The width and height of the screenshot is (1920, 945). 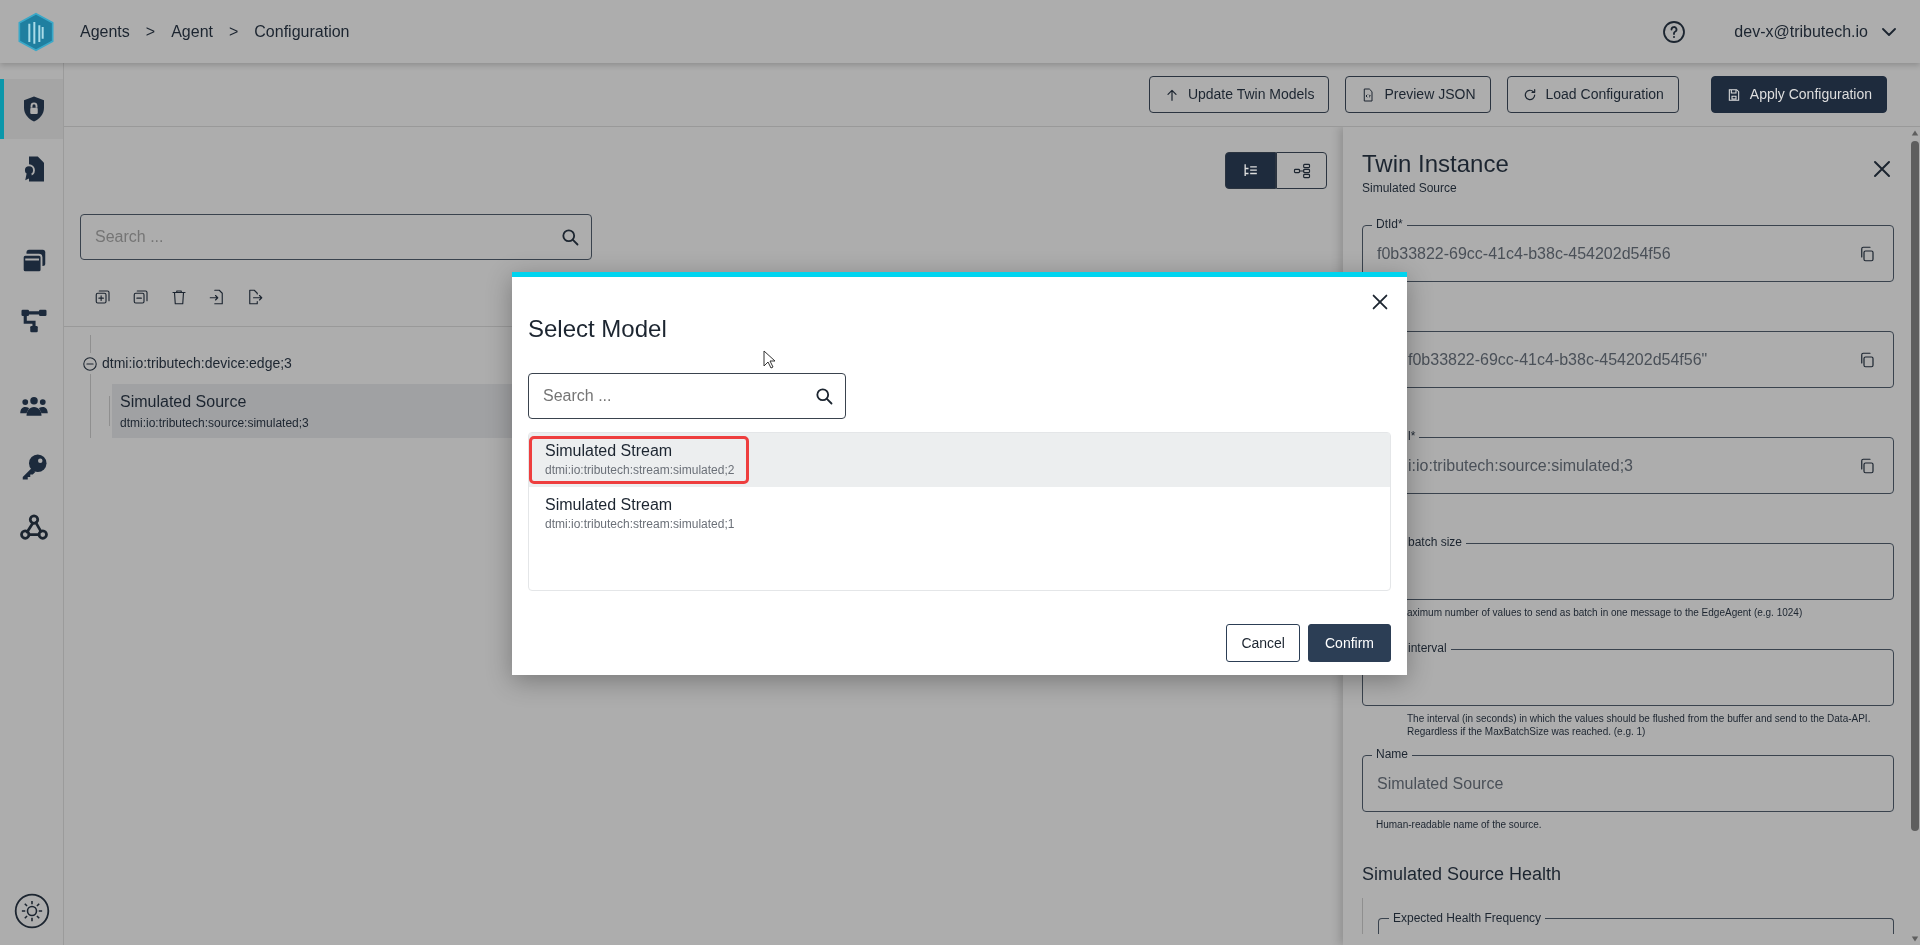 What do you see at coordinates (214, 423) in the screenshot?
I see `tree-item-subtitle: dtmi:io:tributech:source:simulated;3` at bounding box center [214, 423].